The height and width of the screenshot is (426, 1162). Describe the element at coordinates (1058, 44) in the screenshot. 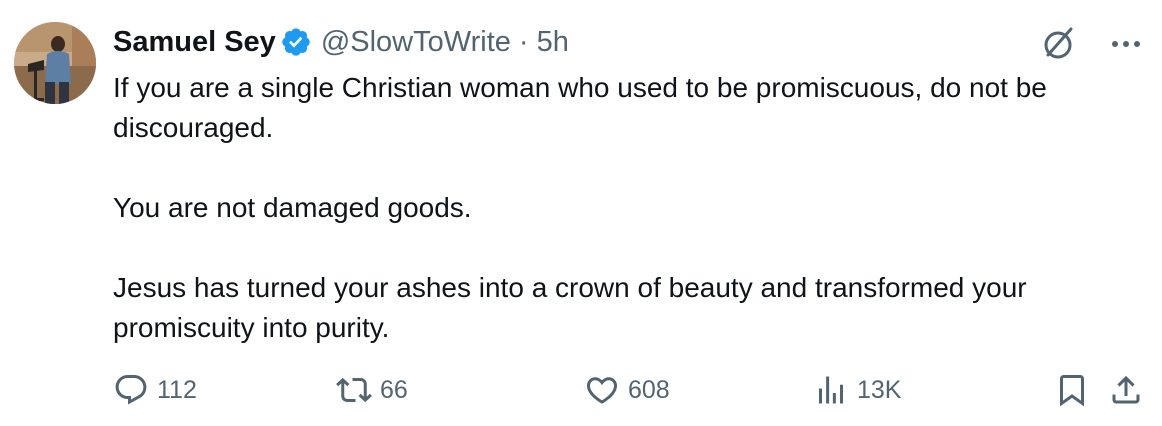

I see `grok-icon` at that location.